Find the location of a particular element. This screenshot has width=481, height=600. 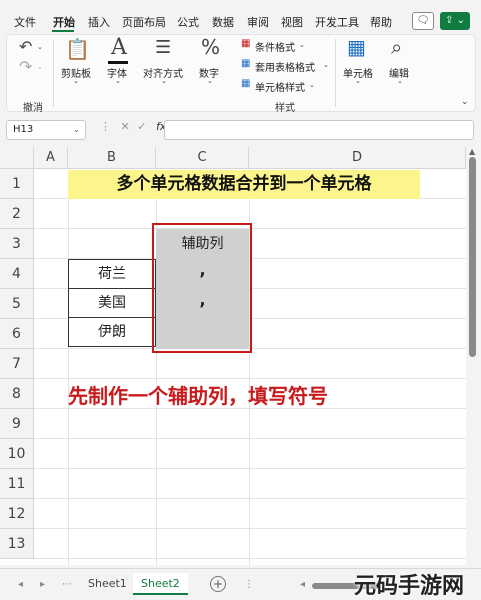

column-header-a: A is located at coordinates (51, 158).